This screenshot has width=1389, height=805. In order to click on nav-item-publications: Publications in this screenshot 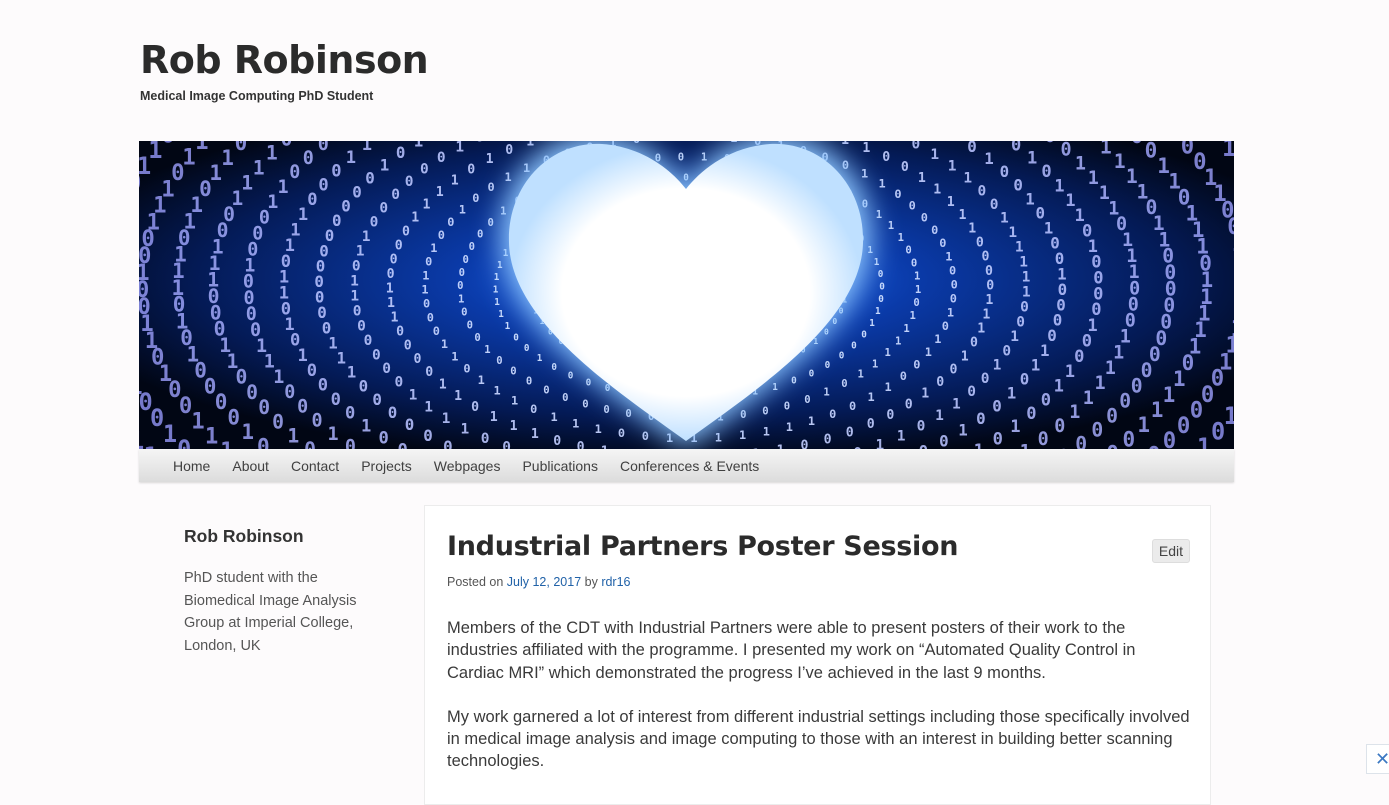, I will do `click(560, 466)`.